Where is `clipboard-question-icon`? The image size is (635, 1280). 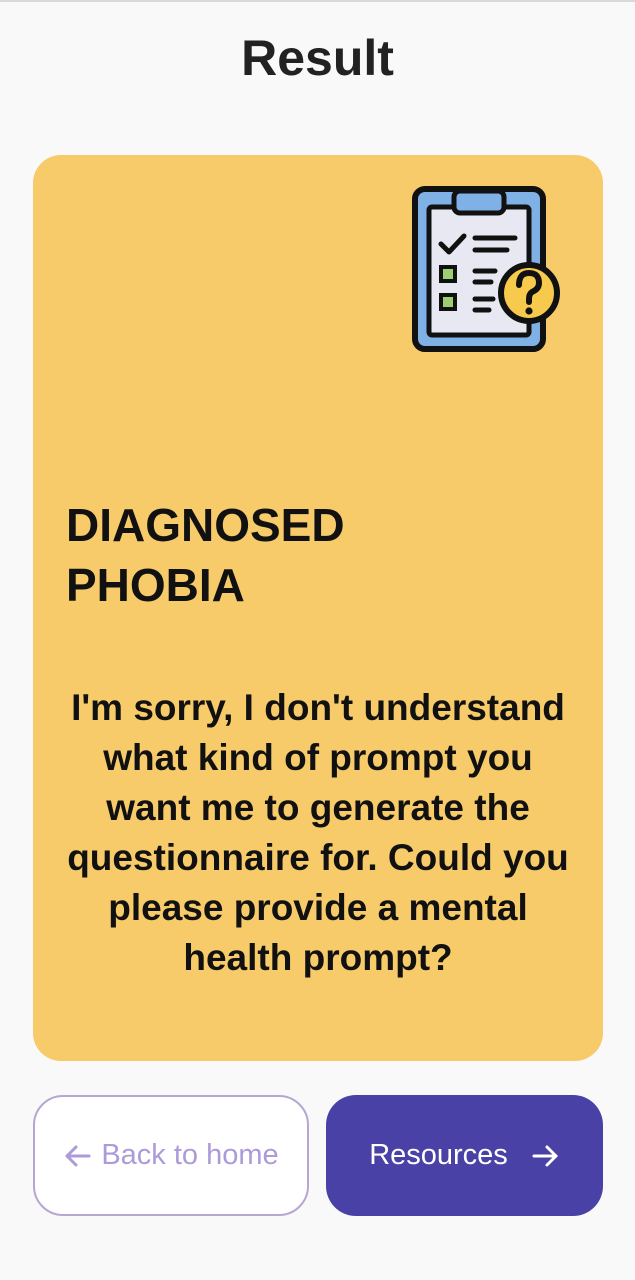
clipboard-question-icon is located at coordinates (486, 269).